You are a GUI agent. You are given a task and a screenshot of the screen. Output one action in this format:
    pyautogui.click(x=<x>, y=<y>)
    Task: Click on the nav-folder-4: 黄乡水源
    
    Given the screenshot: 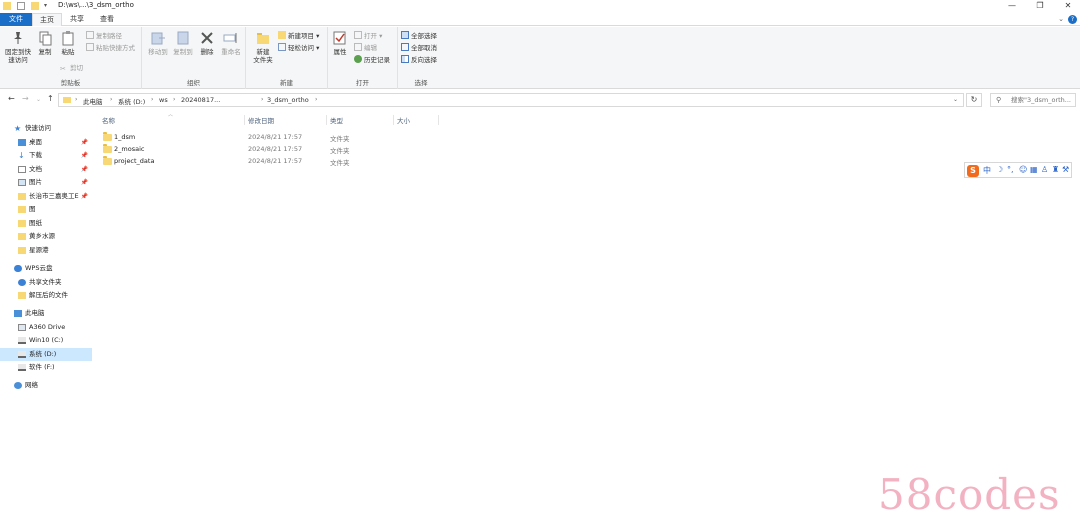 What is the action you would take?
    pyautogui.click(x=46, y=236)
    